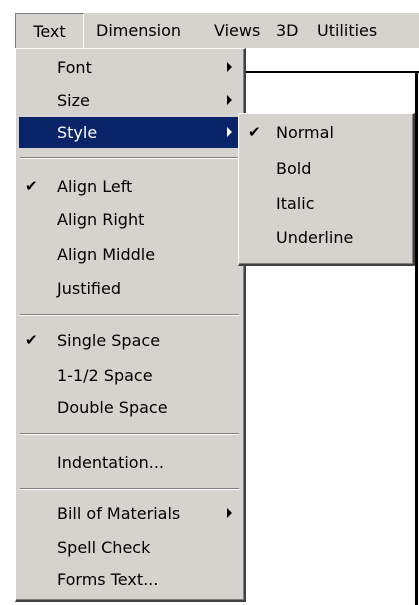 Image resolution: width=419 pixels, height=605 pixels. I want to click on menu-item-align-right-label: Align Right, so click(101, 219).